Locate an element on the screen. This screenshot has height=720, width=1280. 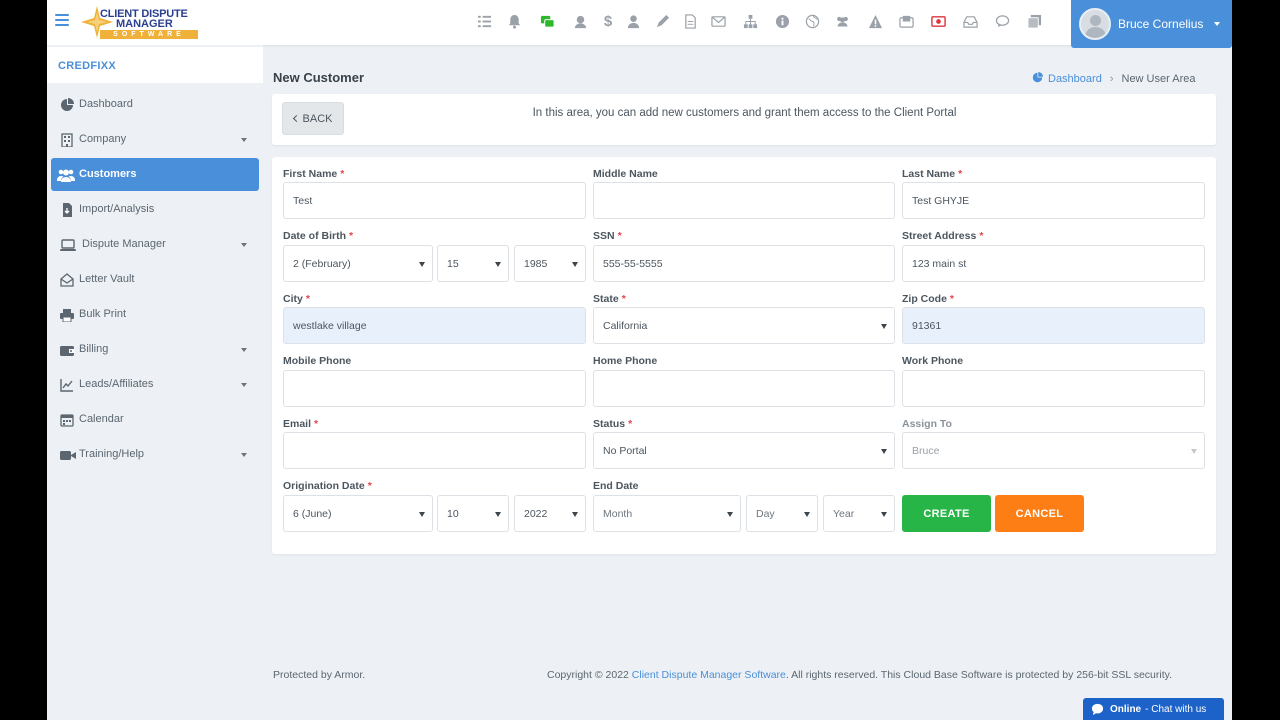
dob-year-select: 1985 is located at coordinates (550, 263).